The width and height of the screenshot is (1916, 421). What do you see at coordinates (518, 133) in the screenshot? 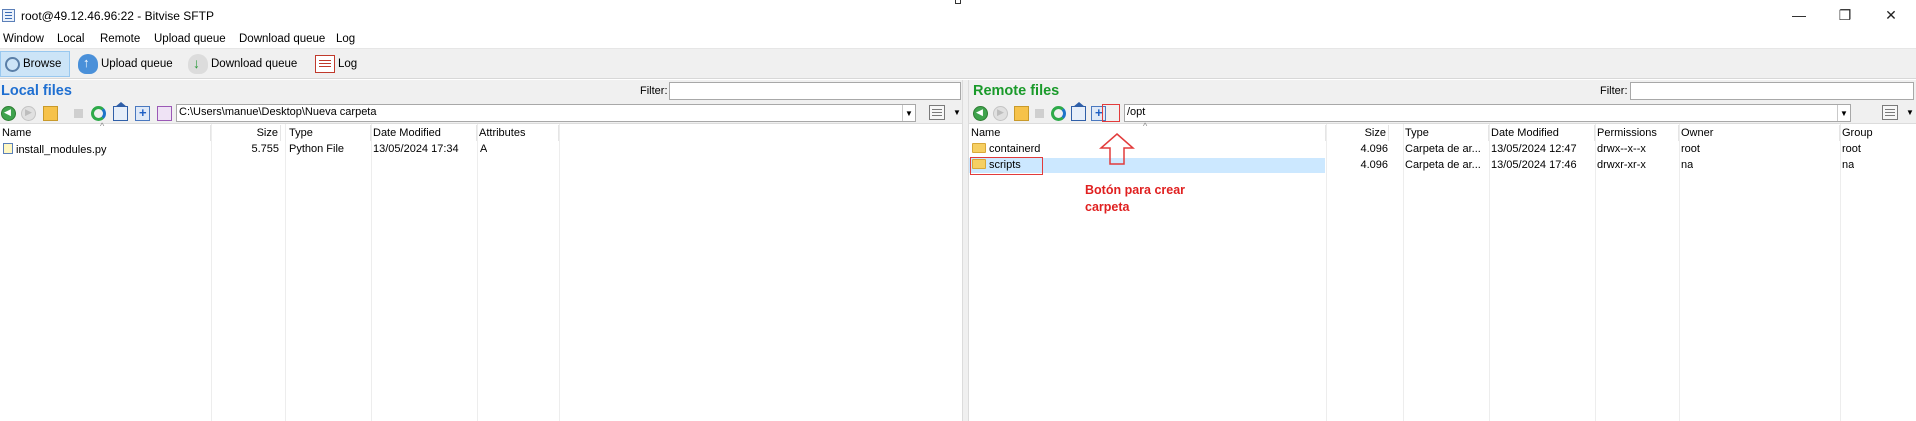
I see `col-attributes: Attributes` at bounding box center [518, 133].